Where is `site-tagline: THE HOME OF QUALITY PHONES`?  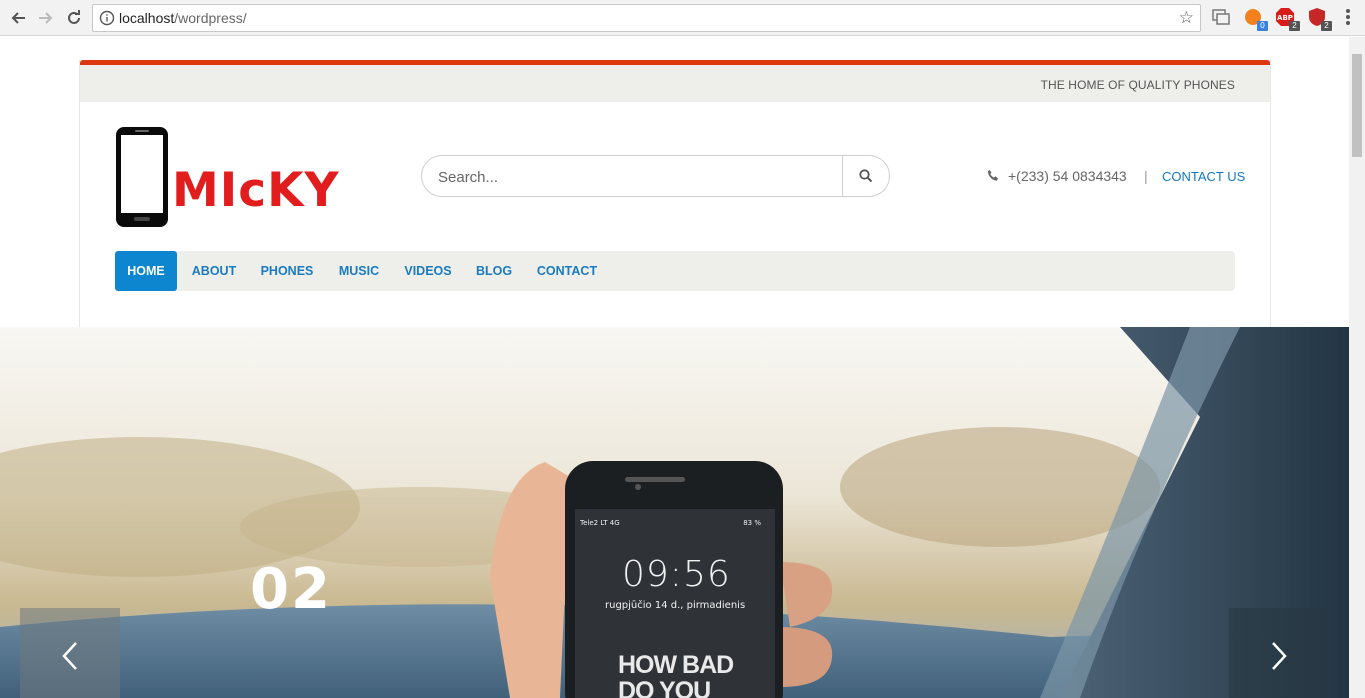
site-tagline: THE HOME OF QUALITY PHONES is located at coordinates (1137, 85).